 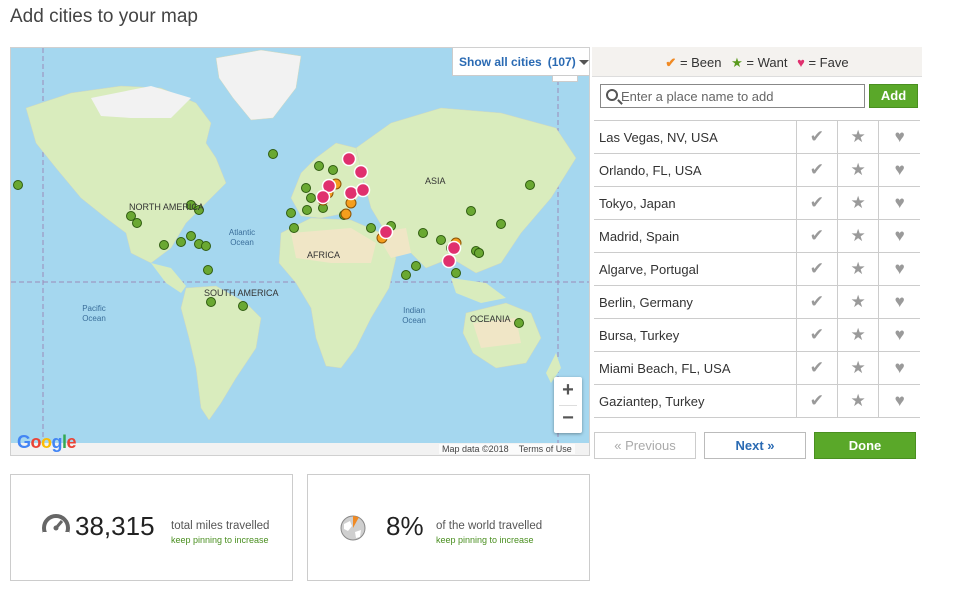 I want to click on show-all-count: (107), so click(x=561, y=62).